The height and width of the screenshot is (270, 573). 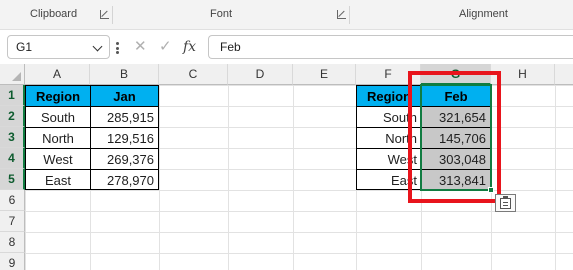 What do you see at coordinates (124, 95) in the screenshot?
I see `cell-b1: Jan` at bounding box center [124, 95].